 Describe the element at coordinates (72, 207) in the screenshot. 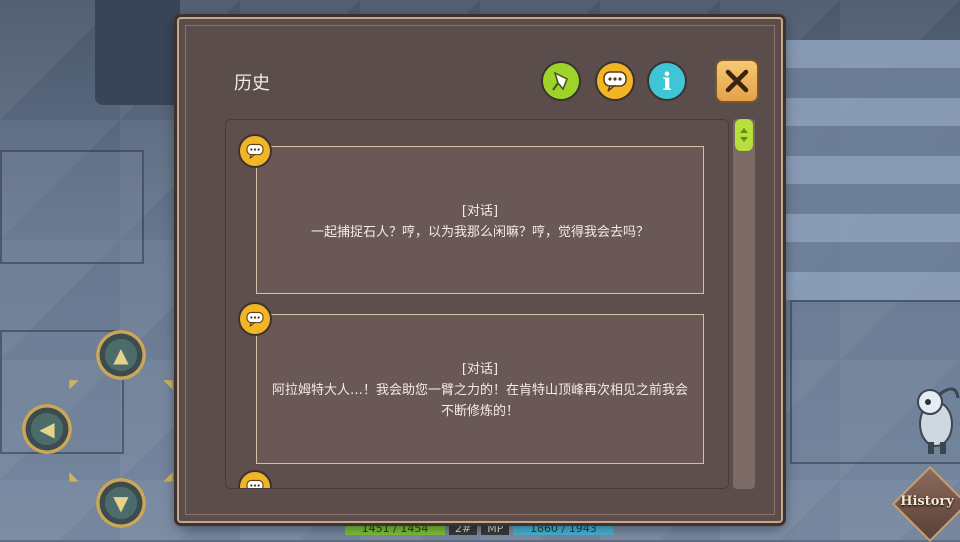

I see `floor-tile` at that location.